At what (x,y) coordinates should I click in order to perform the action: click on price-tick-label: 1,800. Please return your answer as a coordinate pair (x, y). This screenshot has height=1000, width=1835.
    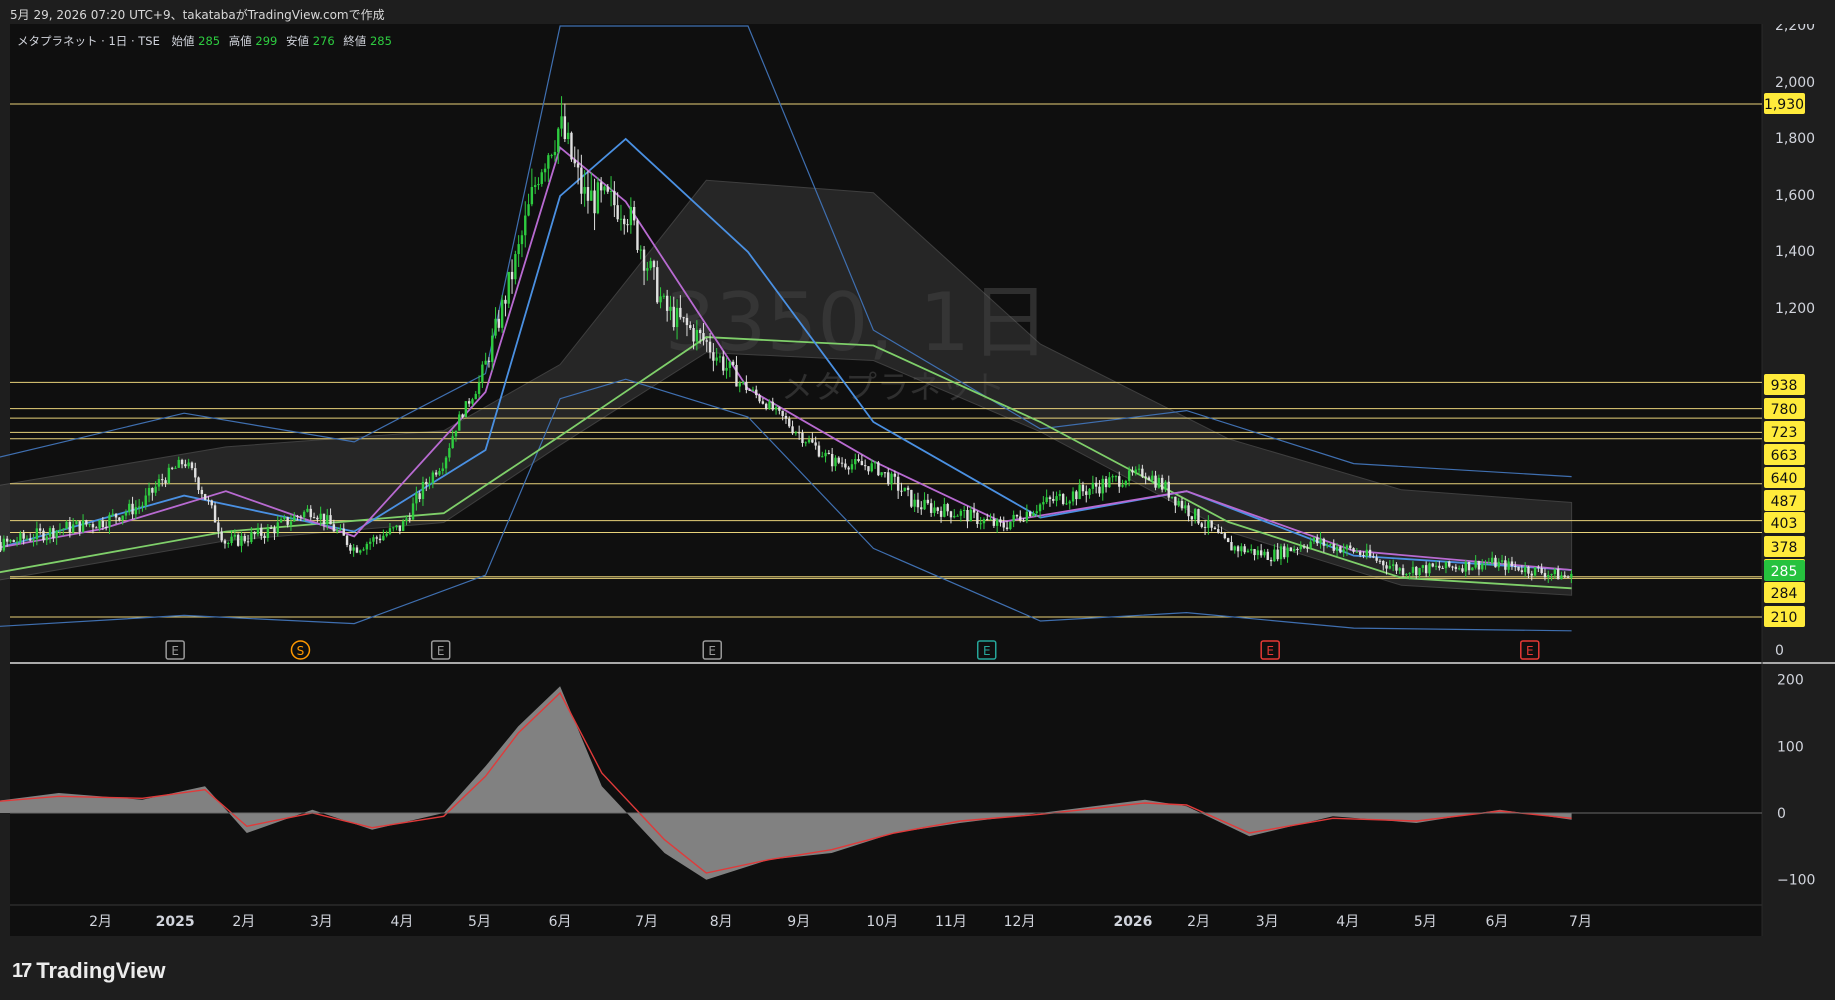
    Looking at the image, I should click on (1795, 139).